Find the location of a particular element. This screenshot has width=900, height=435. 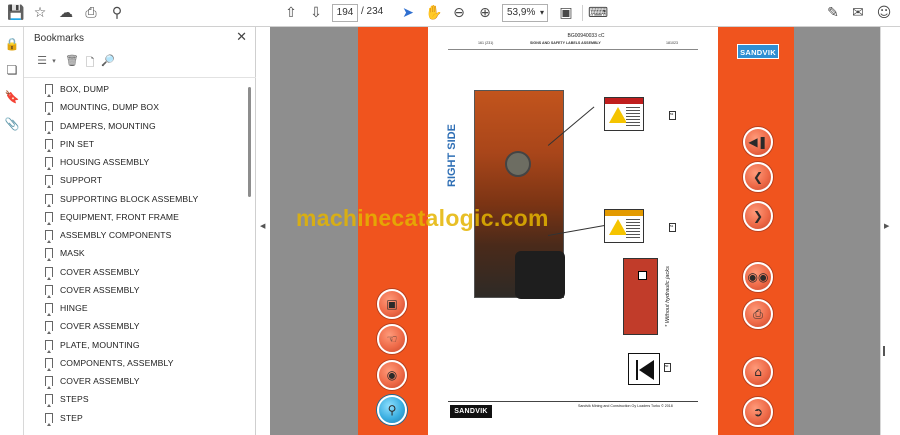

left-tool-rail: 🔒 ❏ 🔖 📎 is located at coordinates (12, 231).